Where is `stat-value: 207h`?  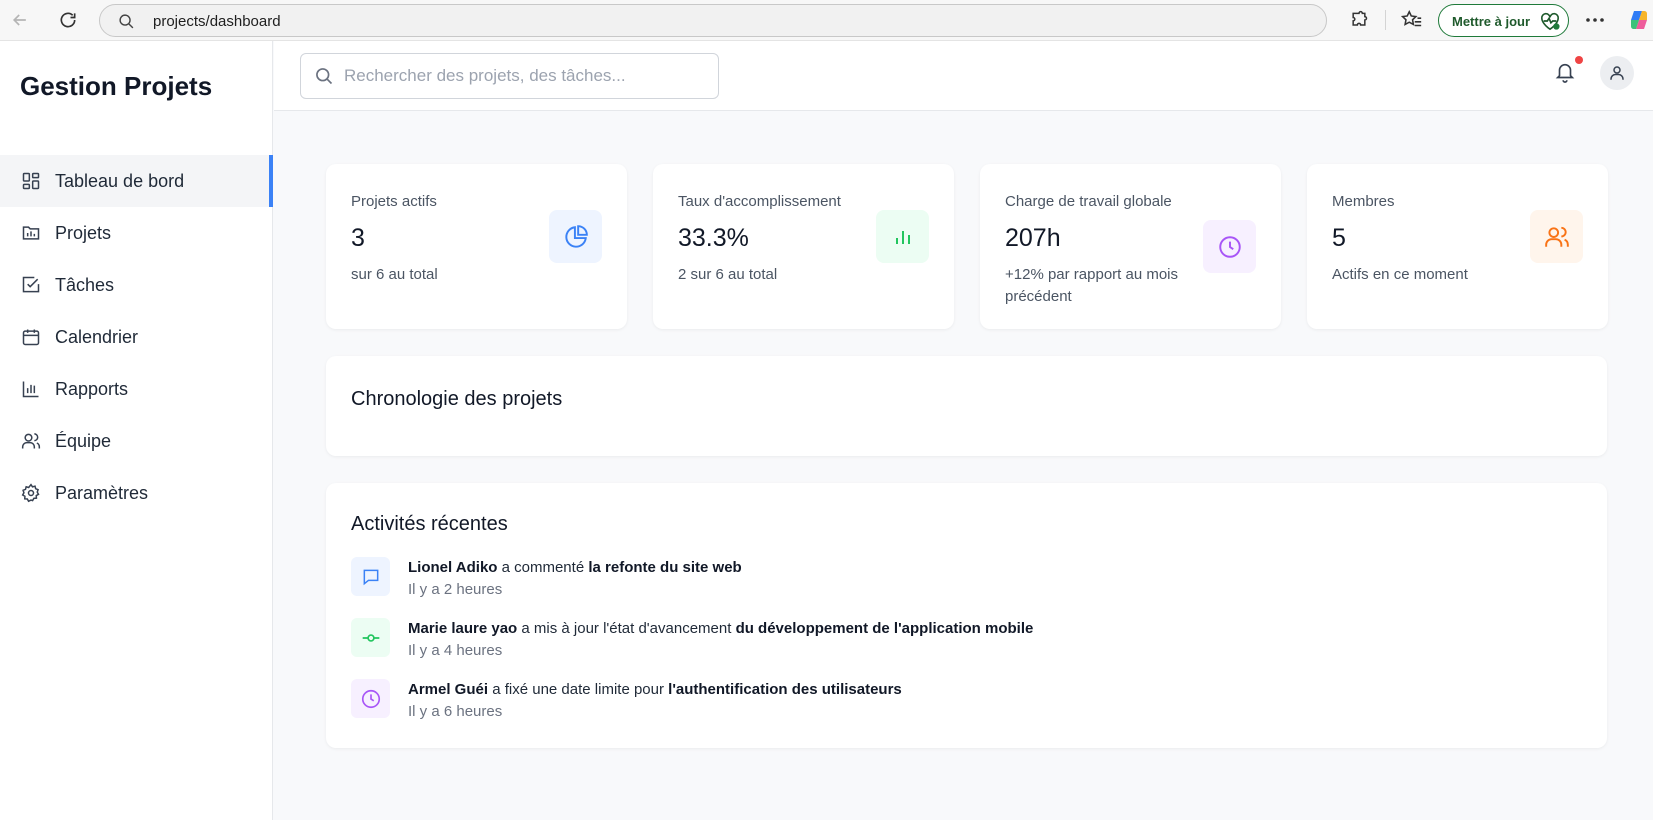 stat-value: 207h is located at coordinates (1033, 238).